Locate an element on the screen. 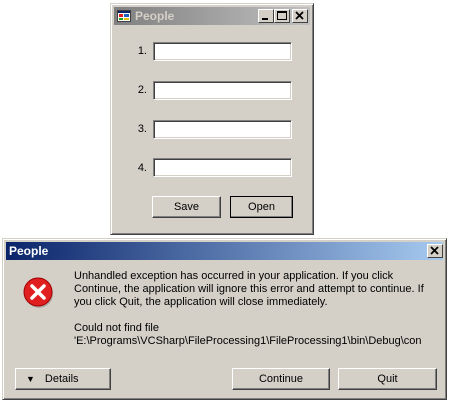  details-button: ▼ Details is located at coordinates (63, 379).